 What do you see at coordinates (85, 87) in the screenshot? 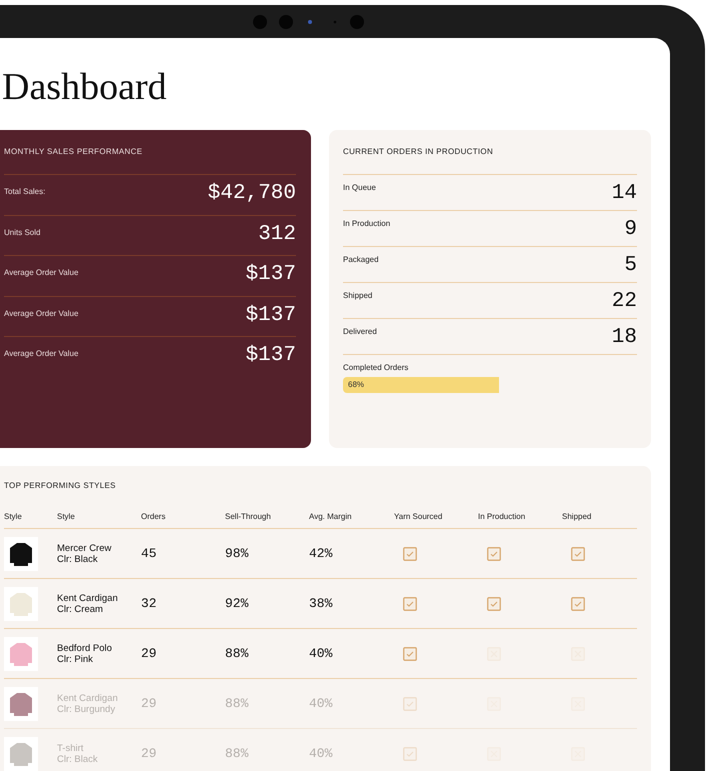
I see `page-title: Dashboard` at bounding box center [85, 87].